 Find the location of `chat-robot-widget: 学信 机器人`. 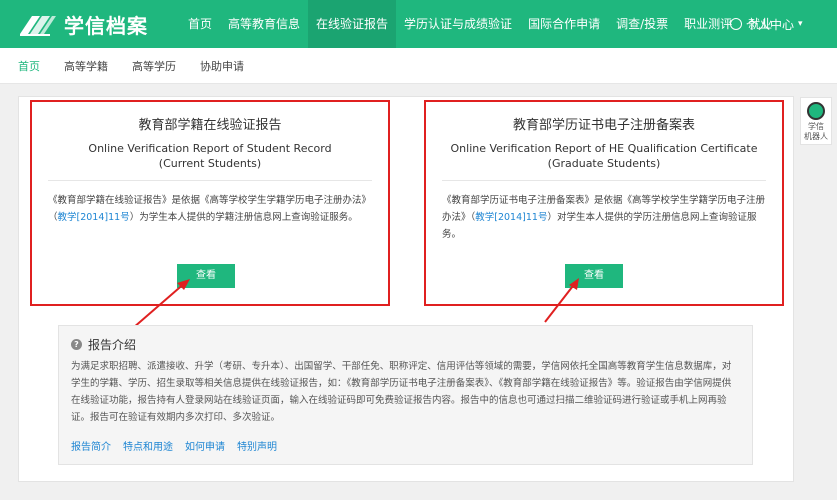

chat-robot-widget: 学信 机器人 is located at coordinates (816, 121).